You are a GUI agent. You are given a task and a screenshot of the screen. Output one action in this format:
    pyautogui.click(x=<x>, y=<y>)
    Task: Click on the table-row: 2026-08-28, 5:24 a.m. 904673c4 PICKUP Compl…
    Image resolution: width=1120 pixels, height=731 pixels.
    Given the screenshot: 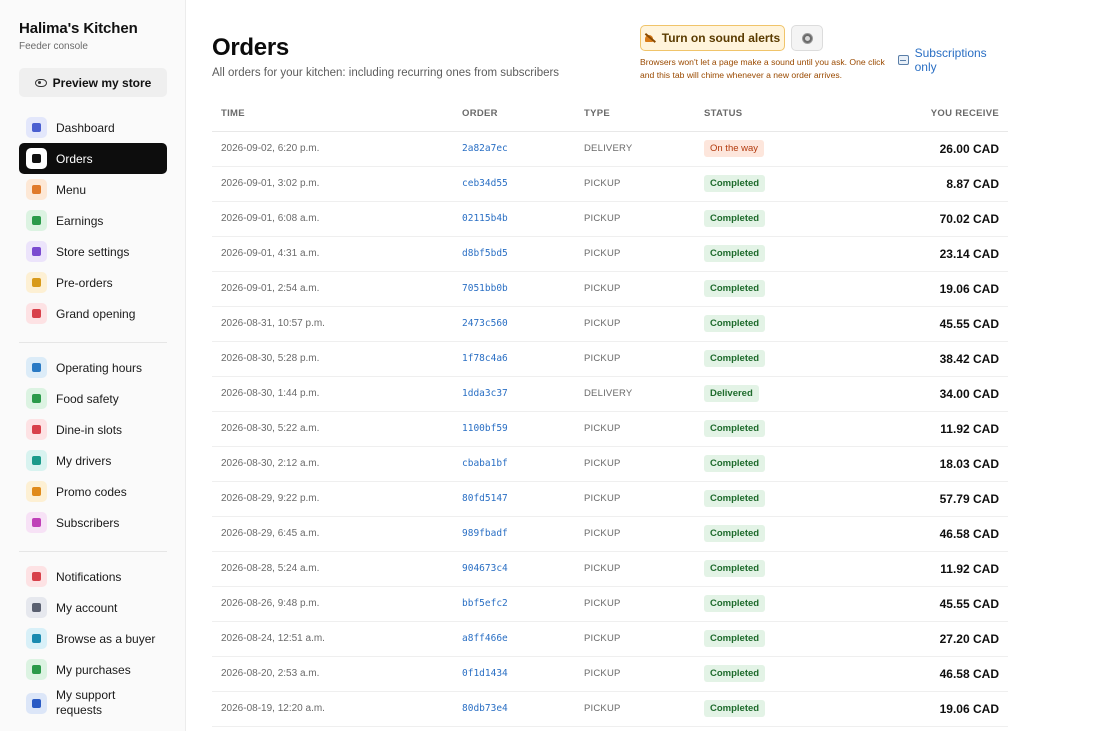 What is the action you would take?
    pyautogui.click(x=610, y=569)
    